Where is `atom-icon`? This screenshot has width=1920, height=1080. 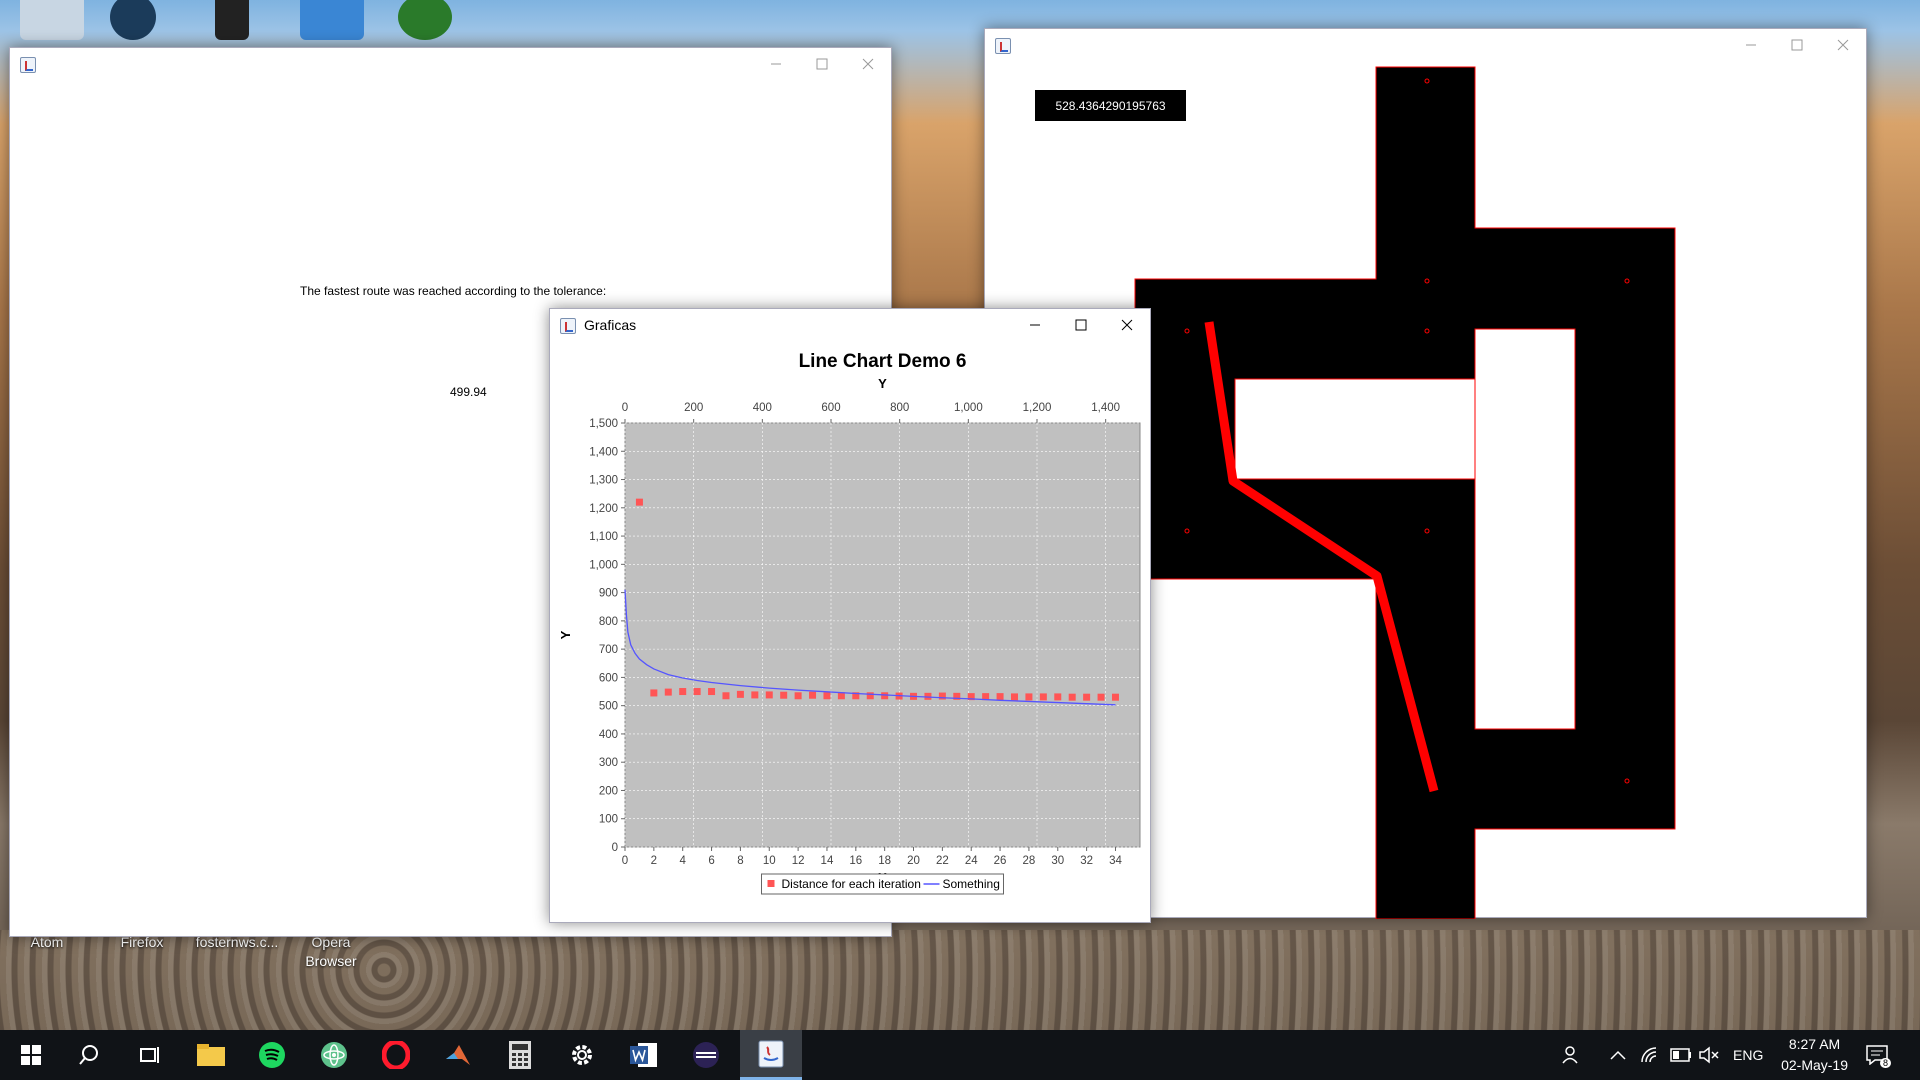 atom-icon is located at coordinates (334, 1055).